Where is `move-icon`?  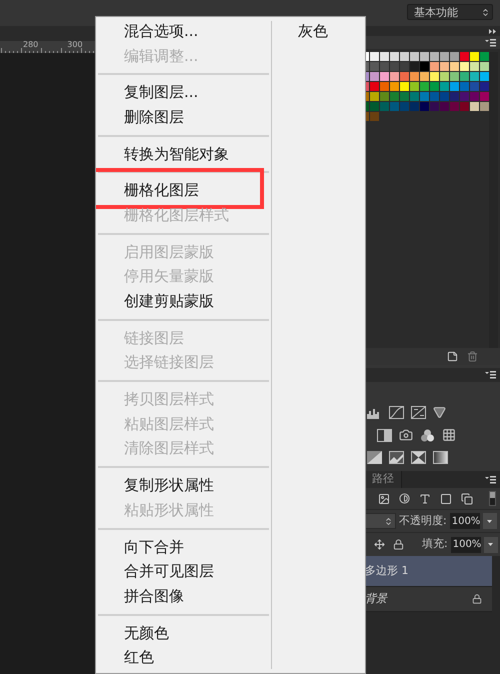
move-icon is located at coordinates (379, 544).